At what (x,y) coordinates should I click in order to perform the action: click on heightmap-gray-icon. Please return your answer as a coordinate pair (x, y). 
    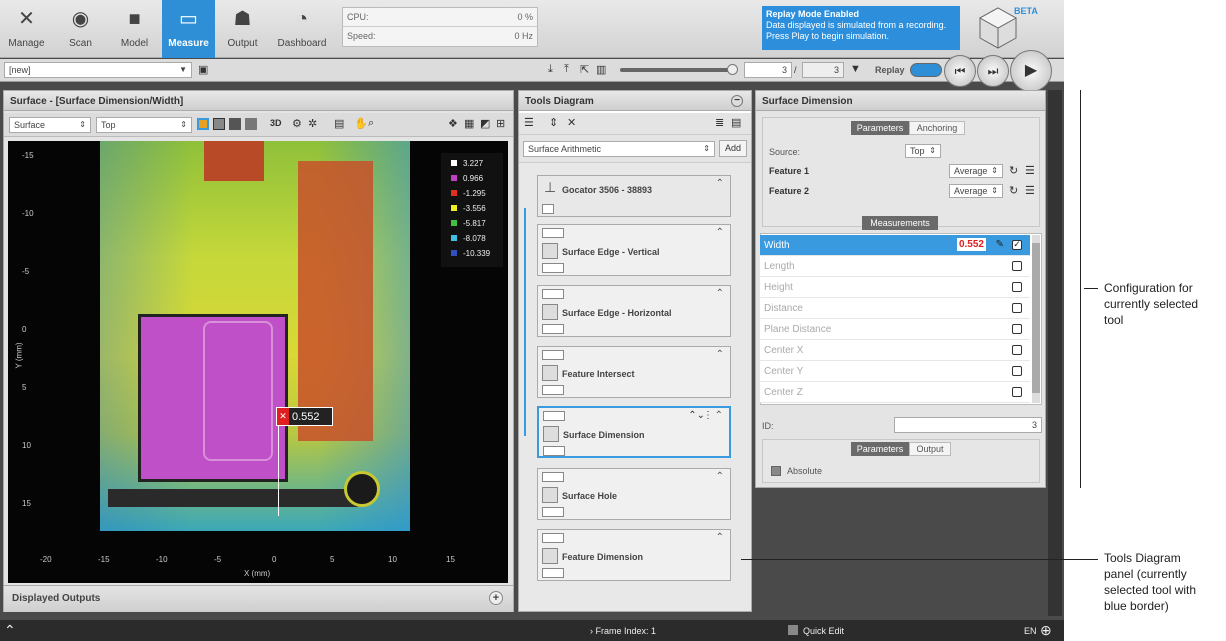
    Looking at the image, I should click on (219, 124).